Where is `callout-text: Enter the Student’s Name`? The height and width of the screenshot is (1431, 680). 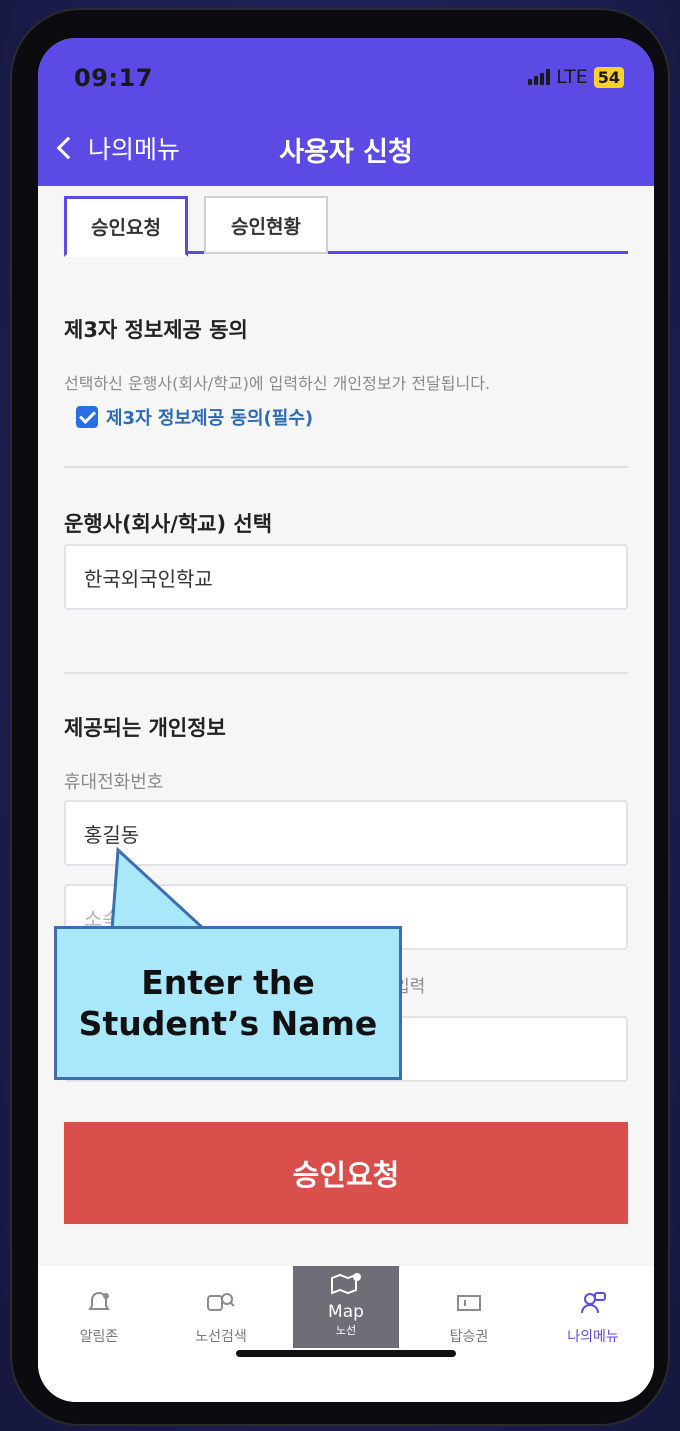
callout-text: Enter the Student’s Name is located at coordinates (228, 1002).